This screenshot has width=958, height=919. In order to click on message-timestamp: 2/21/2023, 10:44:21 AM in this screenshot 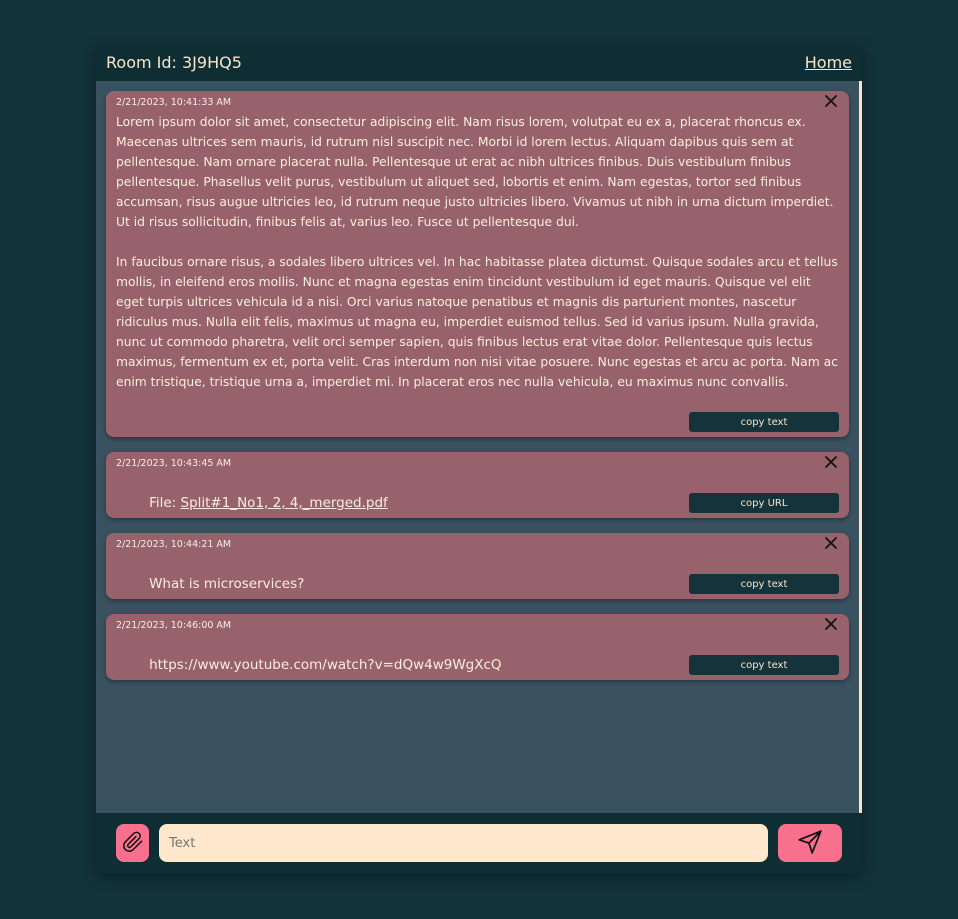, I will do `click(174, 544)`.